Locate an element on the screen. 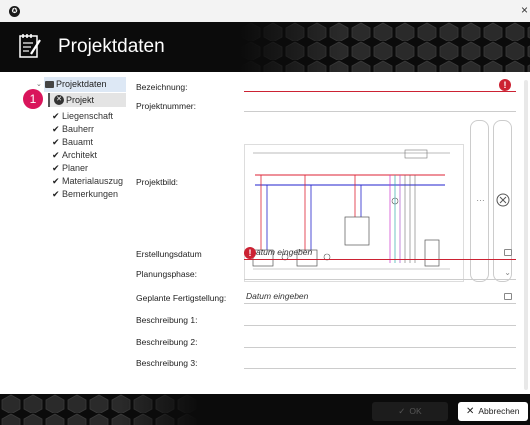 The image size is (530, 425). projektnummer-input is located at coordinates (371, 104).